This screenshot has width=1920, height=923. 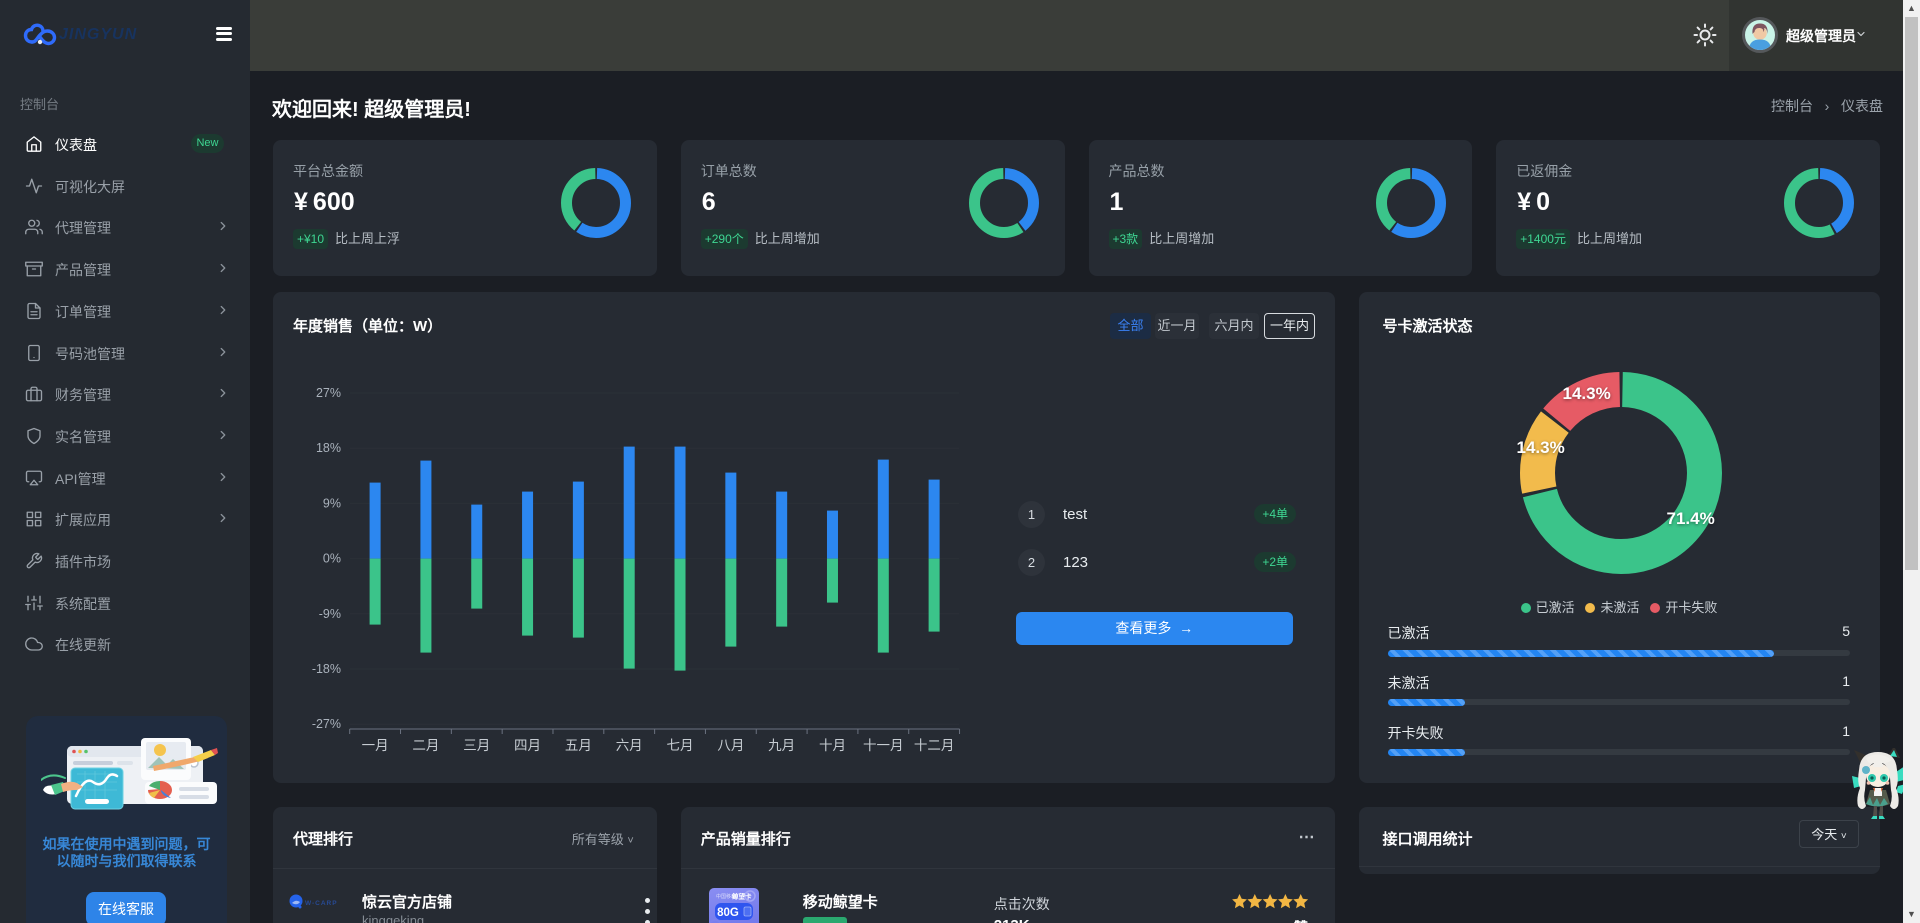 I want to click on svg-text: 一月, so click(x=375, y=745).